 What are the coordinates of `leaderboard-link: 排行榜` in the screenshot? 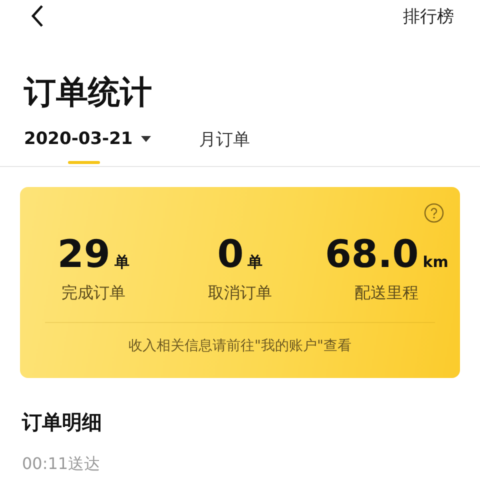 It's located at (428, 16).